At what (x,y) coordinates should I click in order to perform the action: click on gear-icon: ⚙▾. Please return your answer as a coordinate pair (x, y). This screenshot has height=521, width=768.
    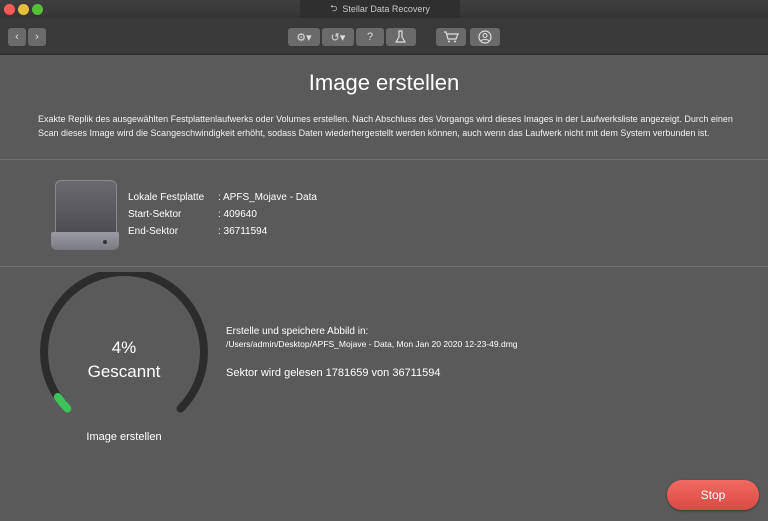
    Looking at the image, I should click on (304, 37).